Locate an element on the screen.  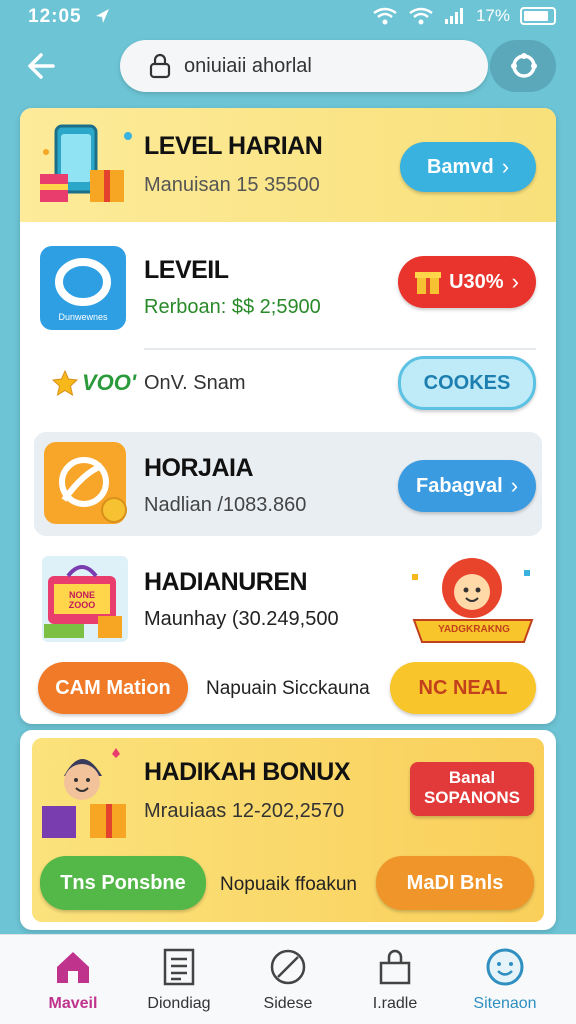
tns-ponsbne-button: Tns Ponsbne is located at coordinates (123, 883).